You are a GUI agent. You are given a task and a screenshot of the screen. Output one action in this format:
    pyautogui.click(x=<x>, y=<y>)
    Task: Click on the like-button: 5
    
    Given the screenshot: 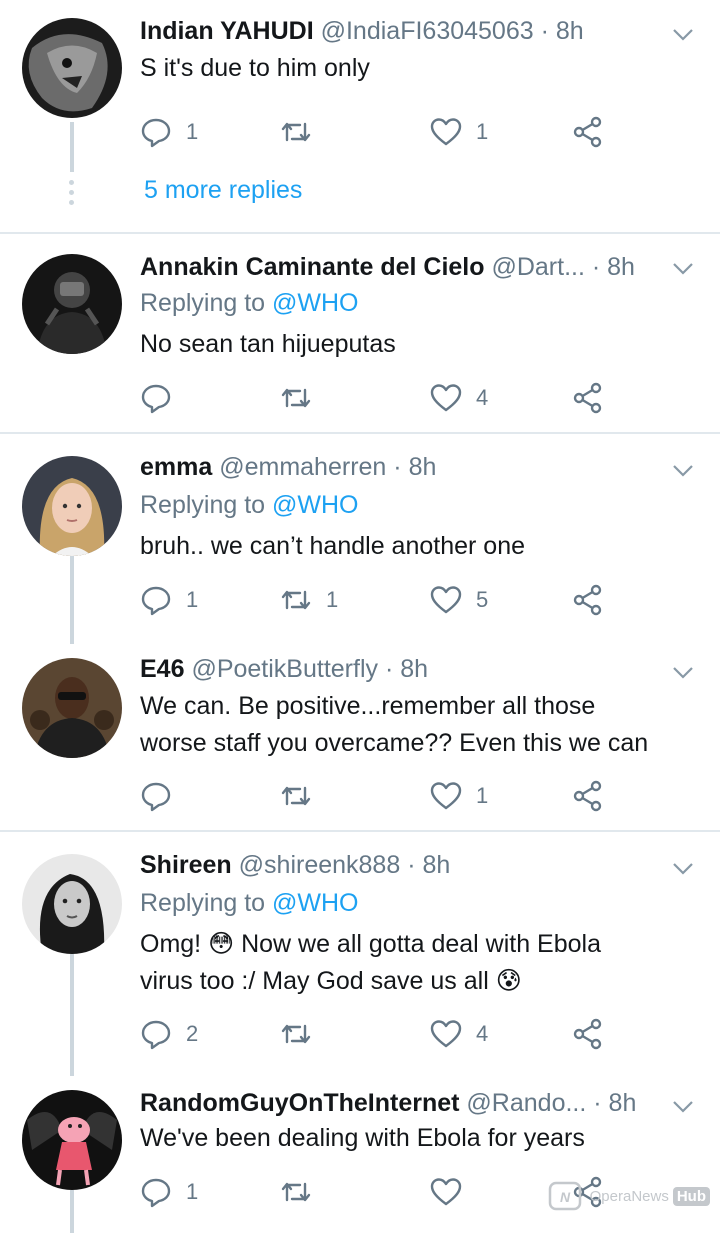 What is the action you would take?
    pyautogui.click(x=459, y=600)
    